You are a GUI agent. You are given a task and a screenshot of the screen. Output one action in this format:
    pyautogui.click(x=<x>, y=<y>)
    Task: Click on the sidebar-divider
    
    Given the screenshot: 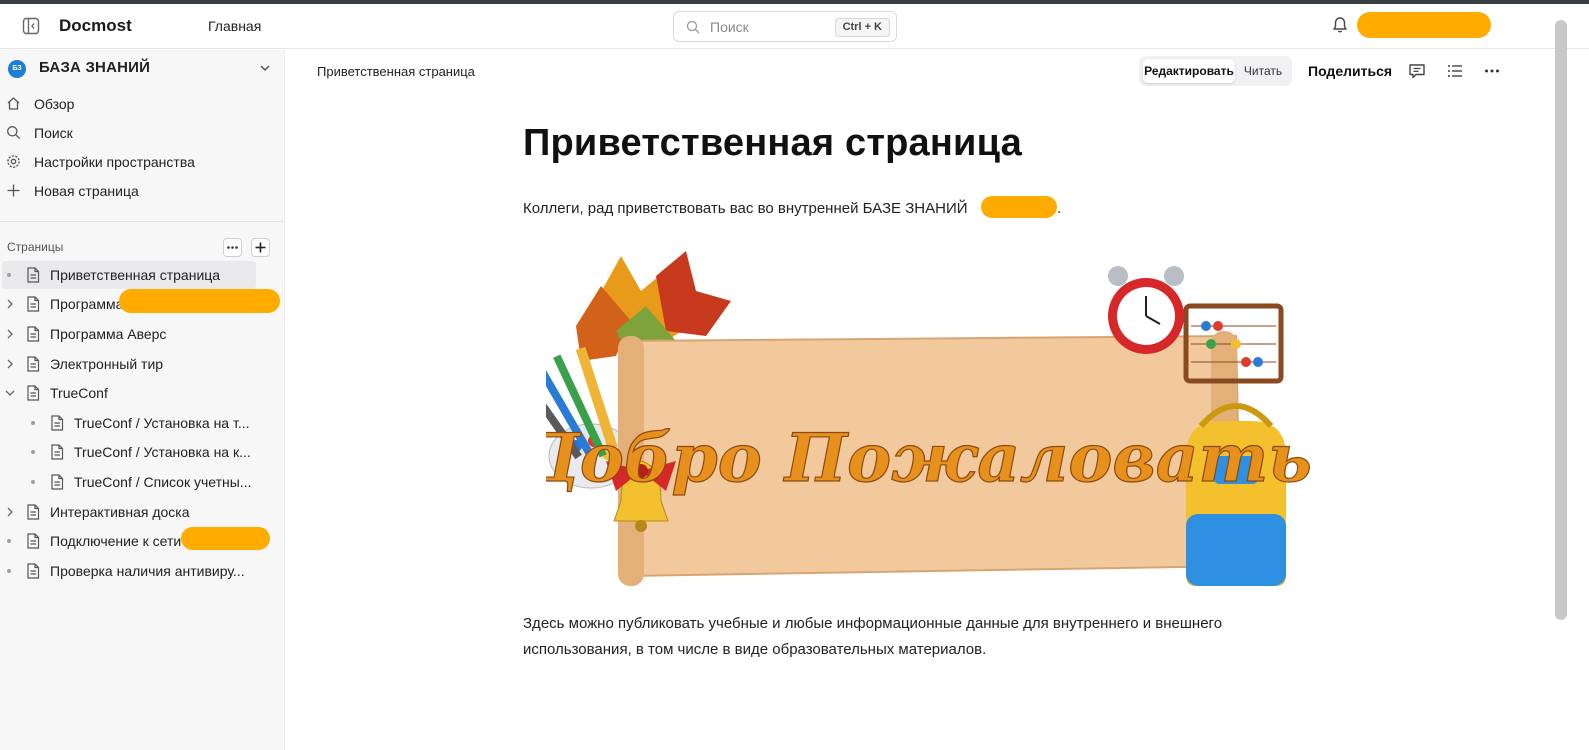 What is the action you would take?
    pyautogui.click(x=142, y=221)
    